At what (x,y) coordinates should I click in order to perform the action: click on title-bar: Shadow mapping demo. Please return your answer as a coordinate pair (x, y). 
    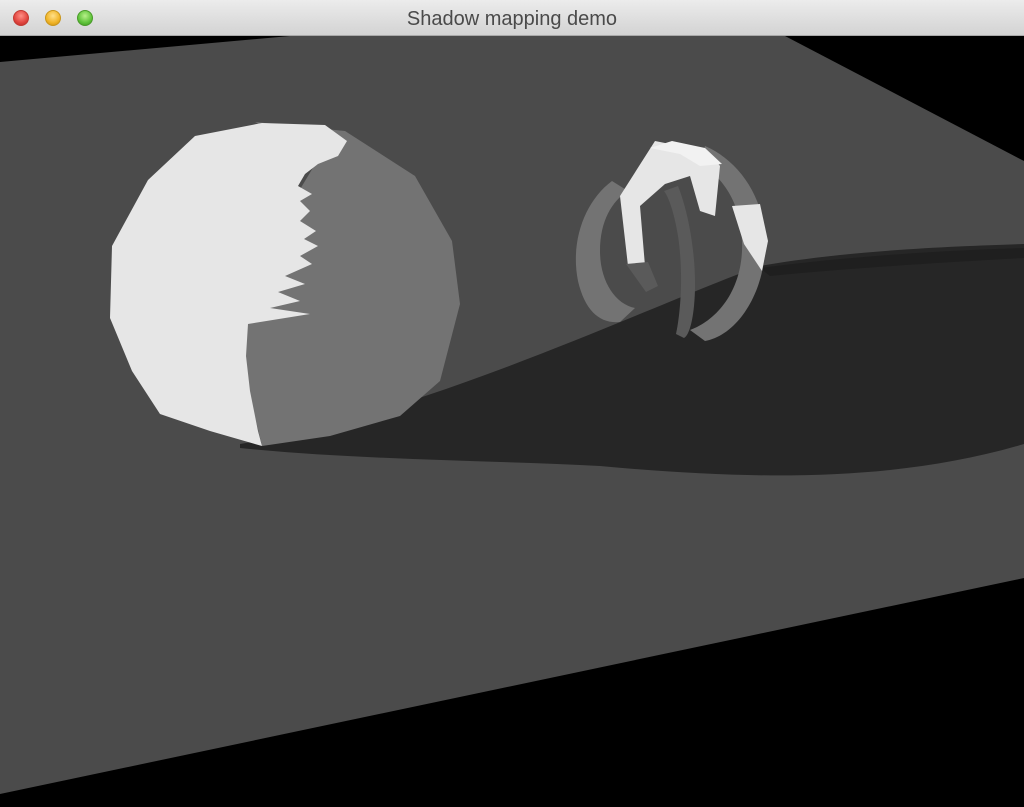
    Looking at the image, I should click on (512, 18).